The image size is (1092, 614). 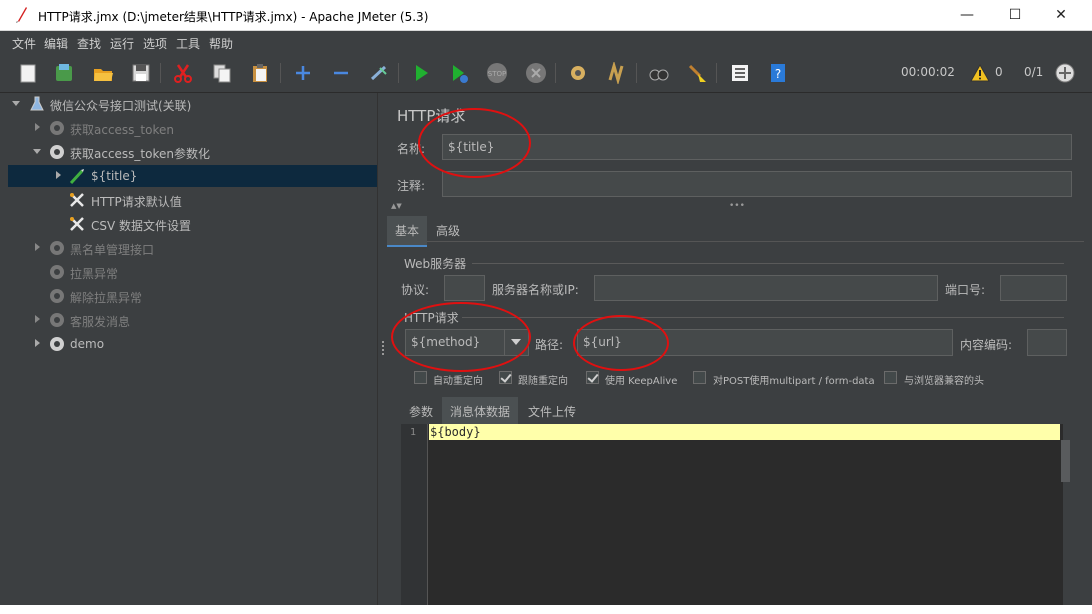 I want to click on tree-node-unblock-error: 解除拉黑异常, so click(x=192, y=296).